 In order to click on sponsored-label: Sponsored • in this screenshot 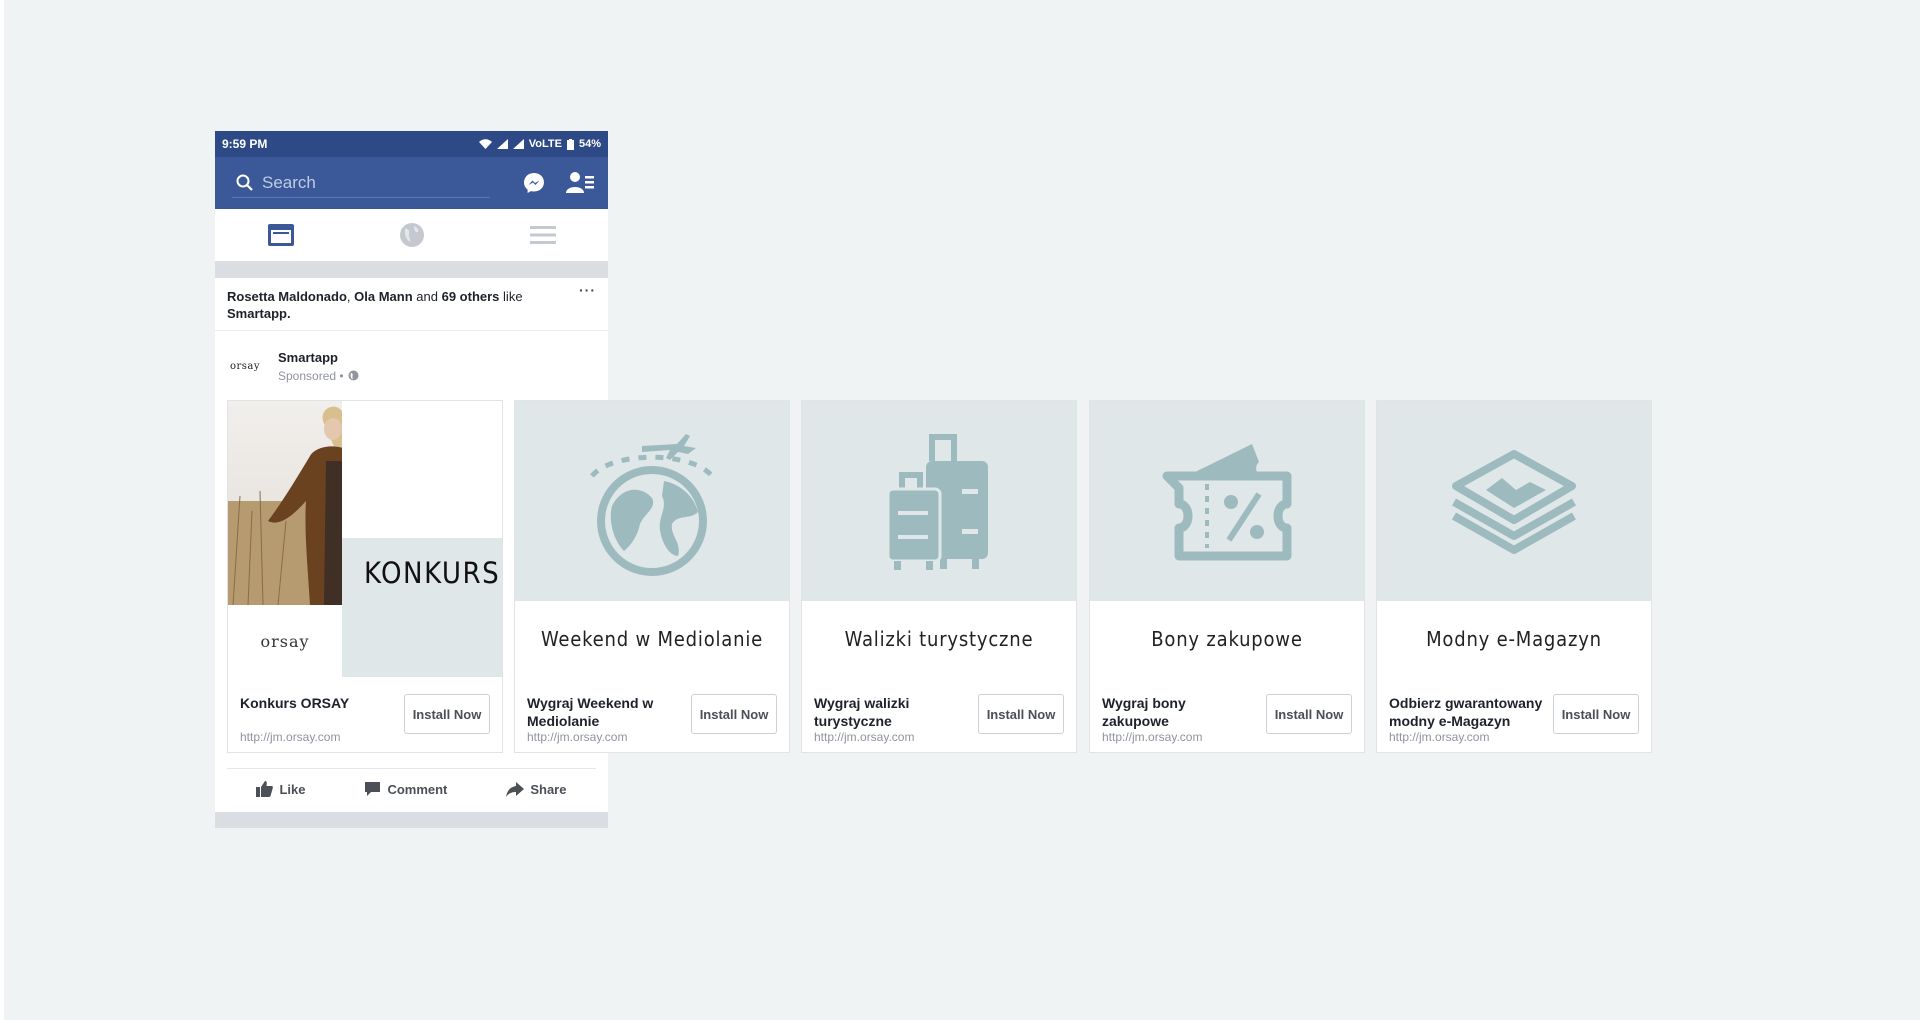, I will do `click(311, 375)`.